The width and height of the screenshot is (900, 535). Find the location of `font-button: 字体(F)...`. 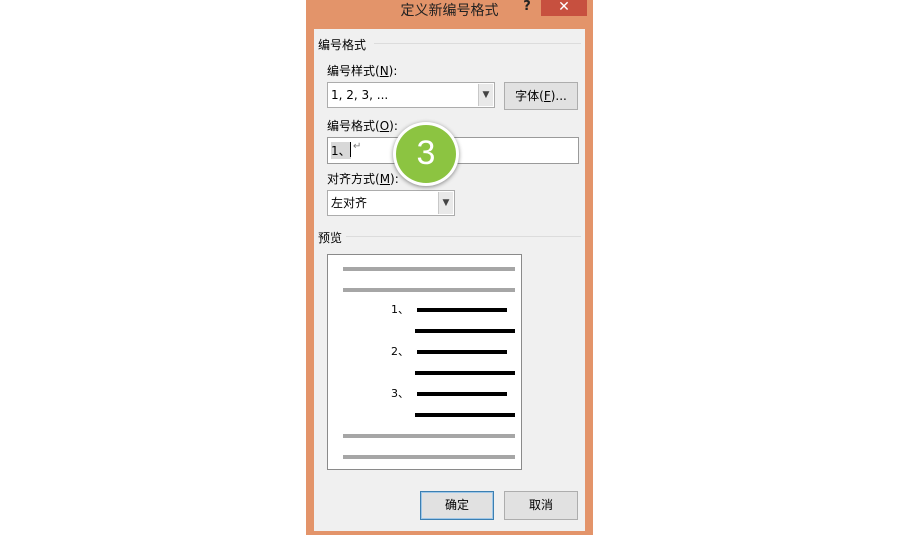

font-button: 字体(F)... is located at coordinates (541, 96).